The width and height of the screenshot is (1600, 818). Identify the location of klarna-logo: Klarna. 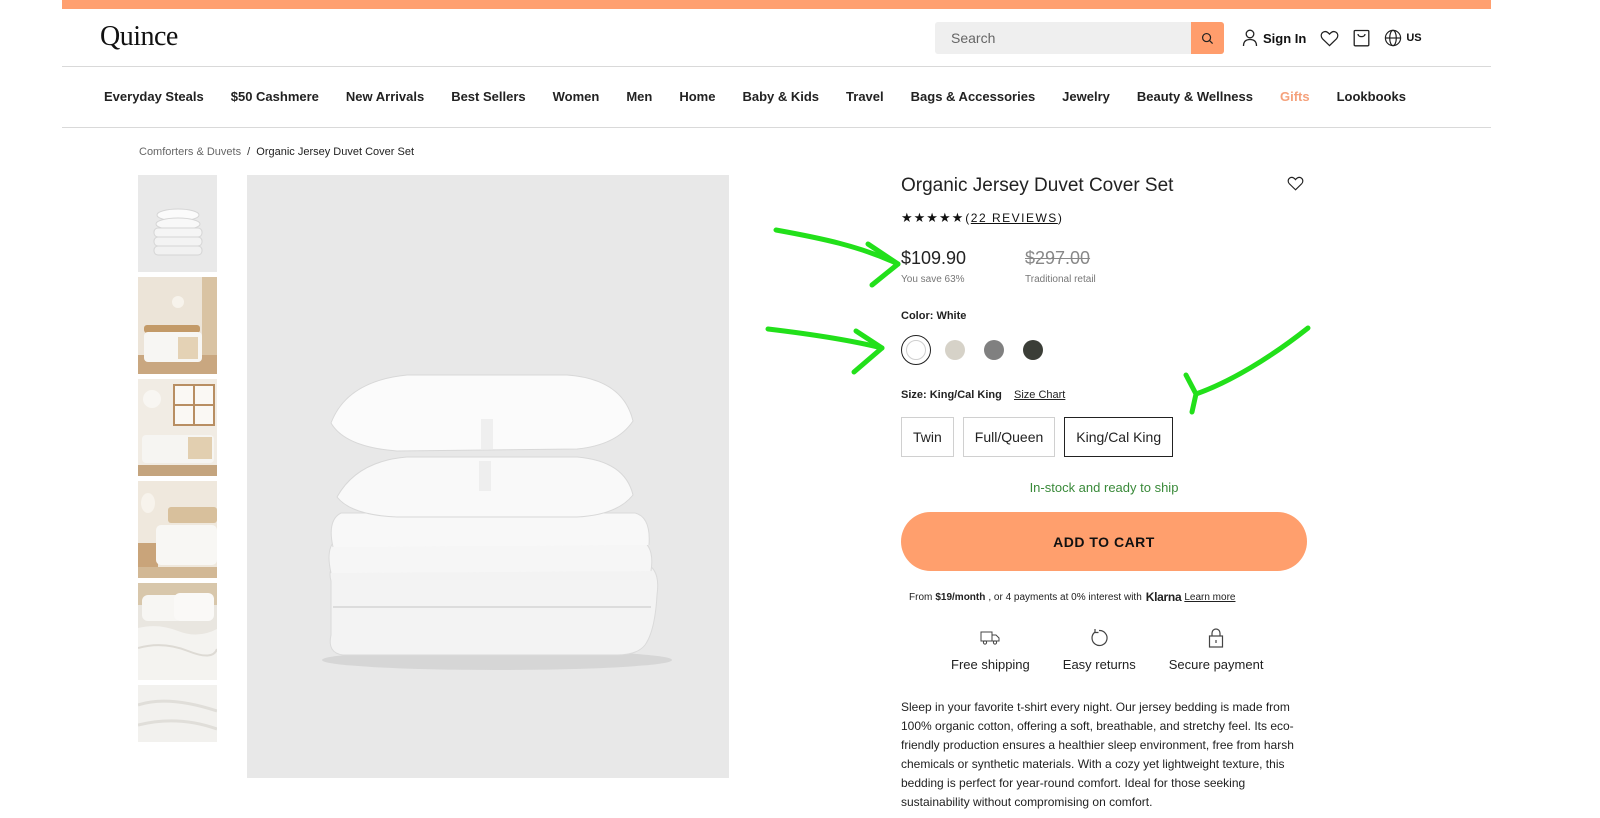
(1163, 597).